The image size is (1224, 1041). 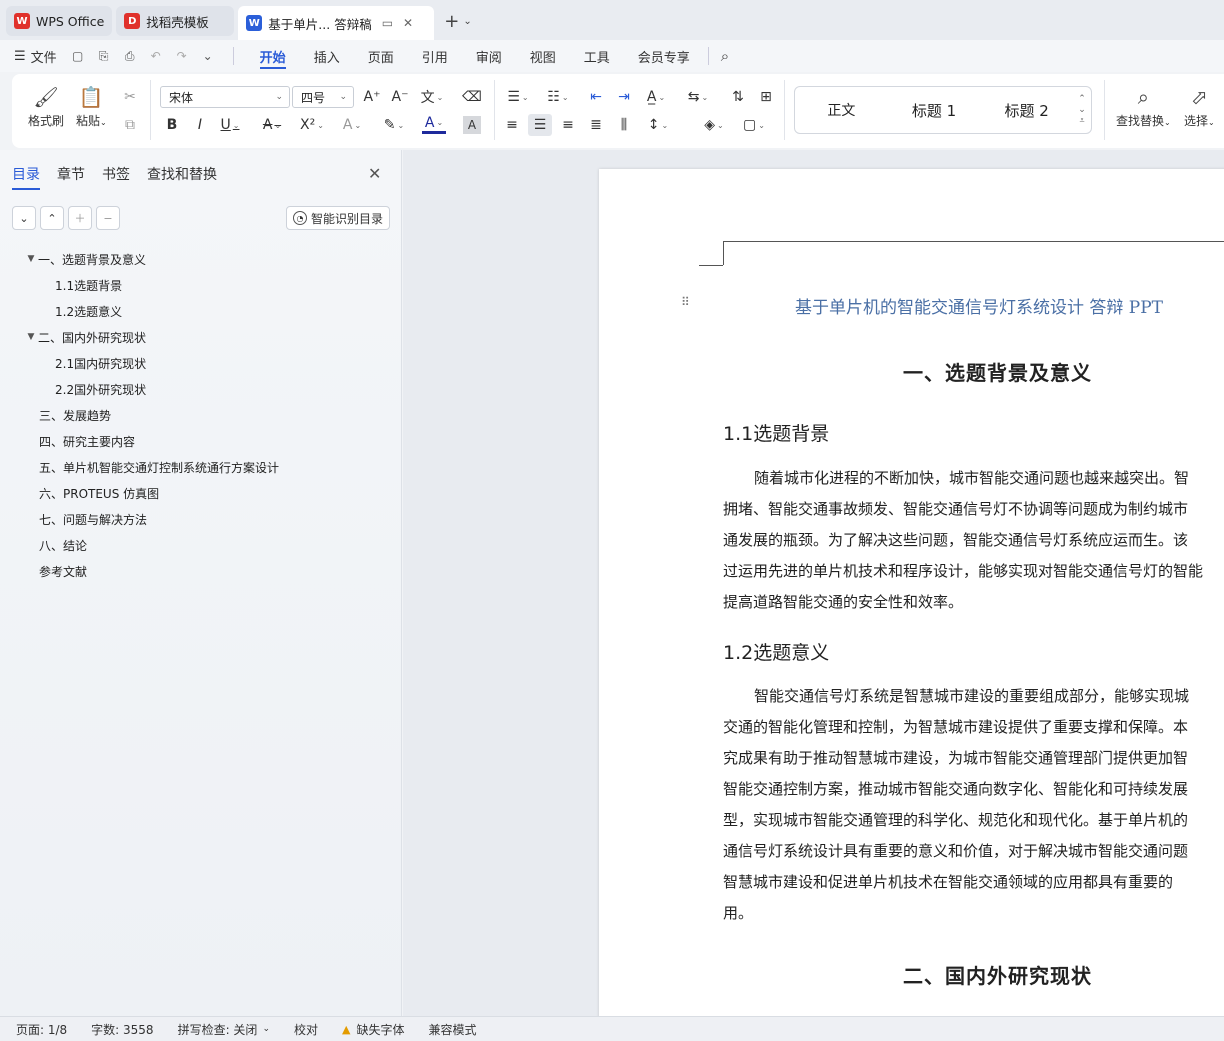 What do you see at coordinates (387, 23) in the screenshot?
I see `window-mode-icon: ▭` at bounding box center [387, 23].